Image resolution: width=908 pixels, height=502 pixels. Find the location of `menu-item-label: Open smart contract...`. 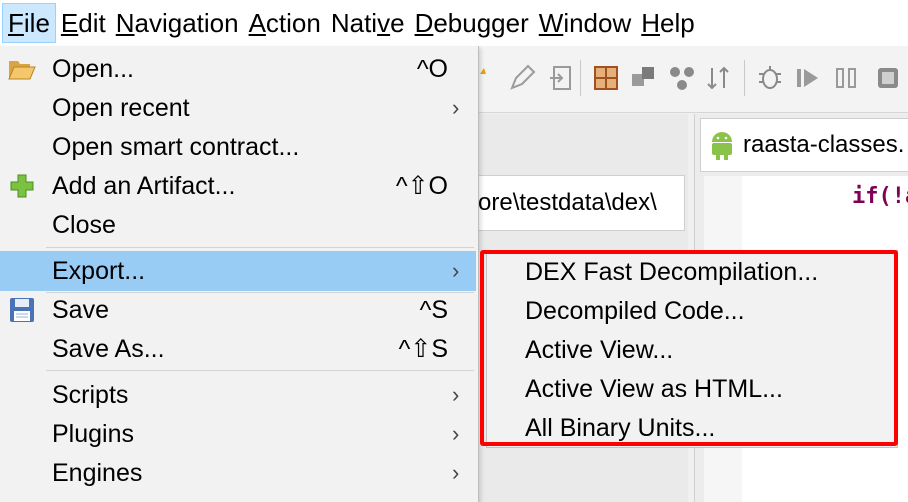

menu-item-label: Open smart contract... is located at coordinates (176, 147).